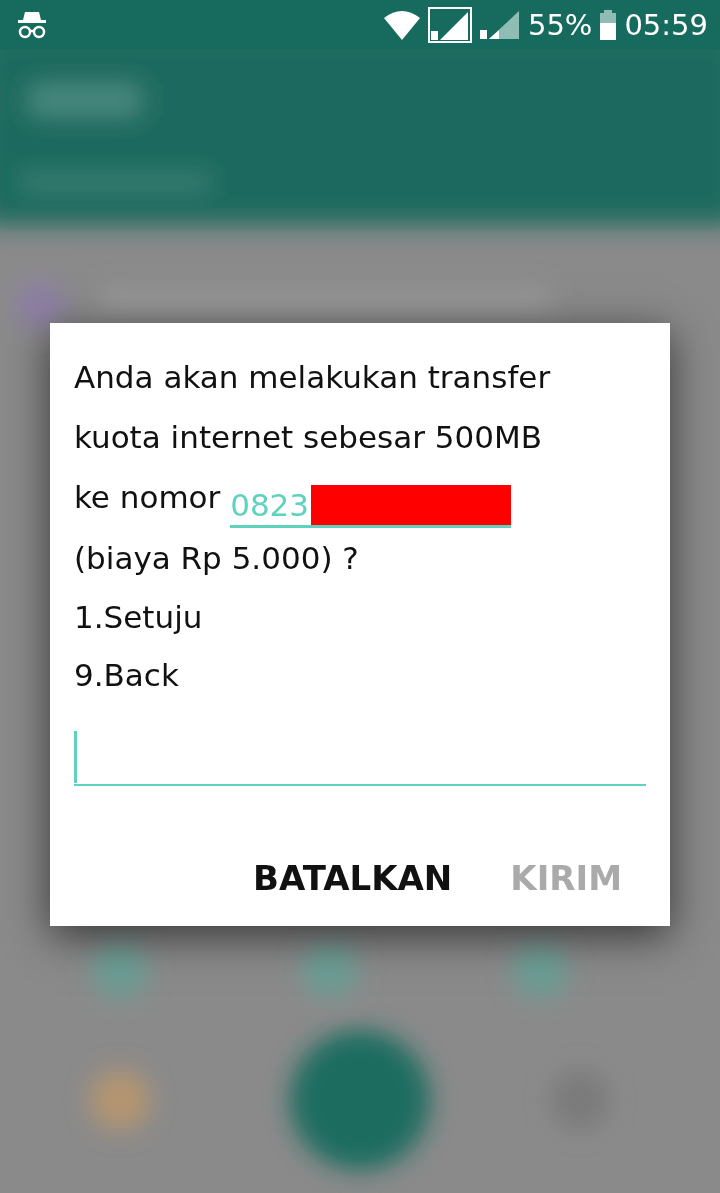  What do you see at coordinates (270, 505) in the screenshot?
I see `phone-link: 0823` at bounding box center [270, 505].